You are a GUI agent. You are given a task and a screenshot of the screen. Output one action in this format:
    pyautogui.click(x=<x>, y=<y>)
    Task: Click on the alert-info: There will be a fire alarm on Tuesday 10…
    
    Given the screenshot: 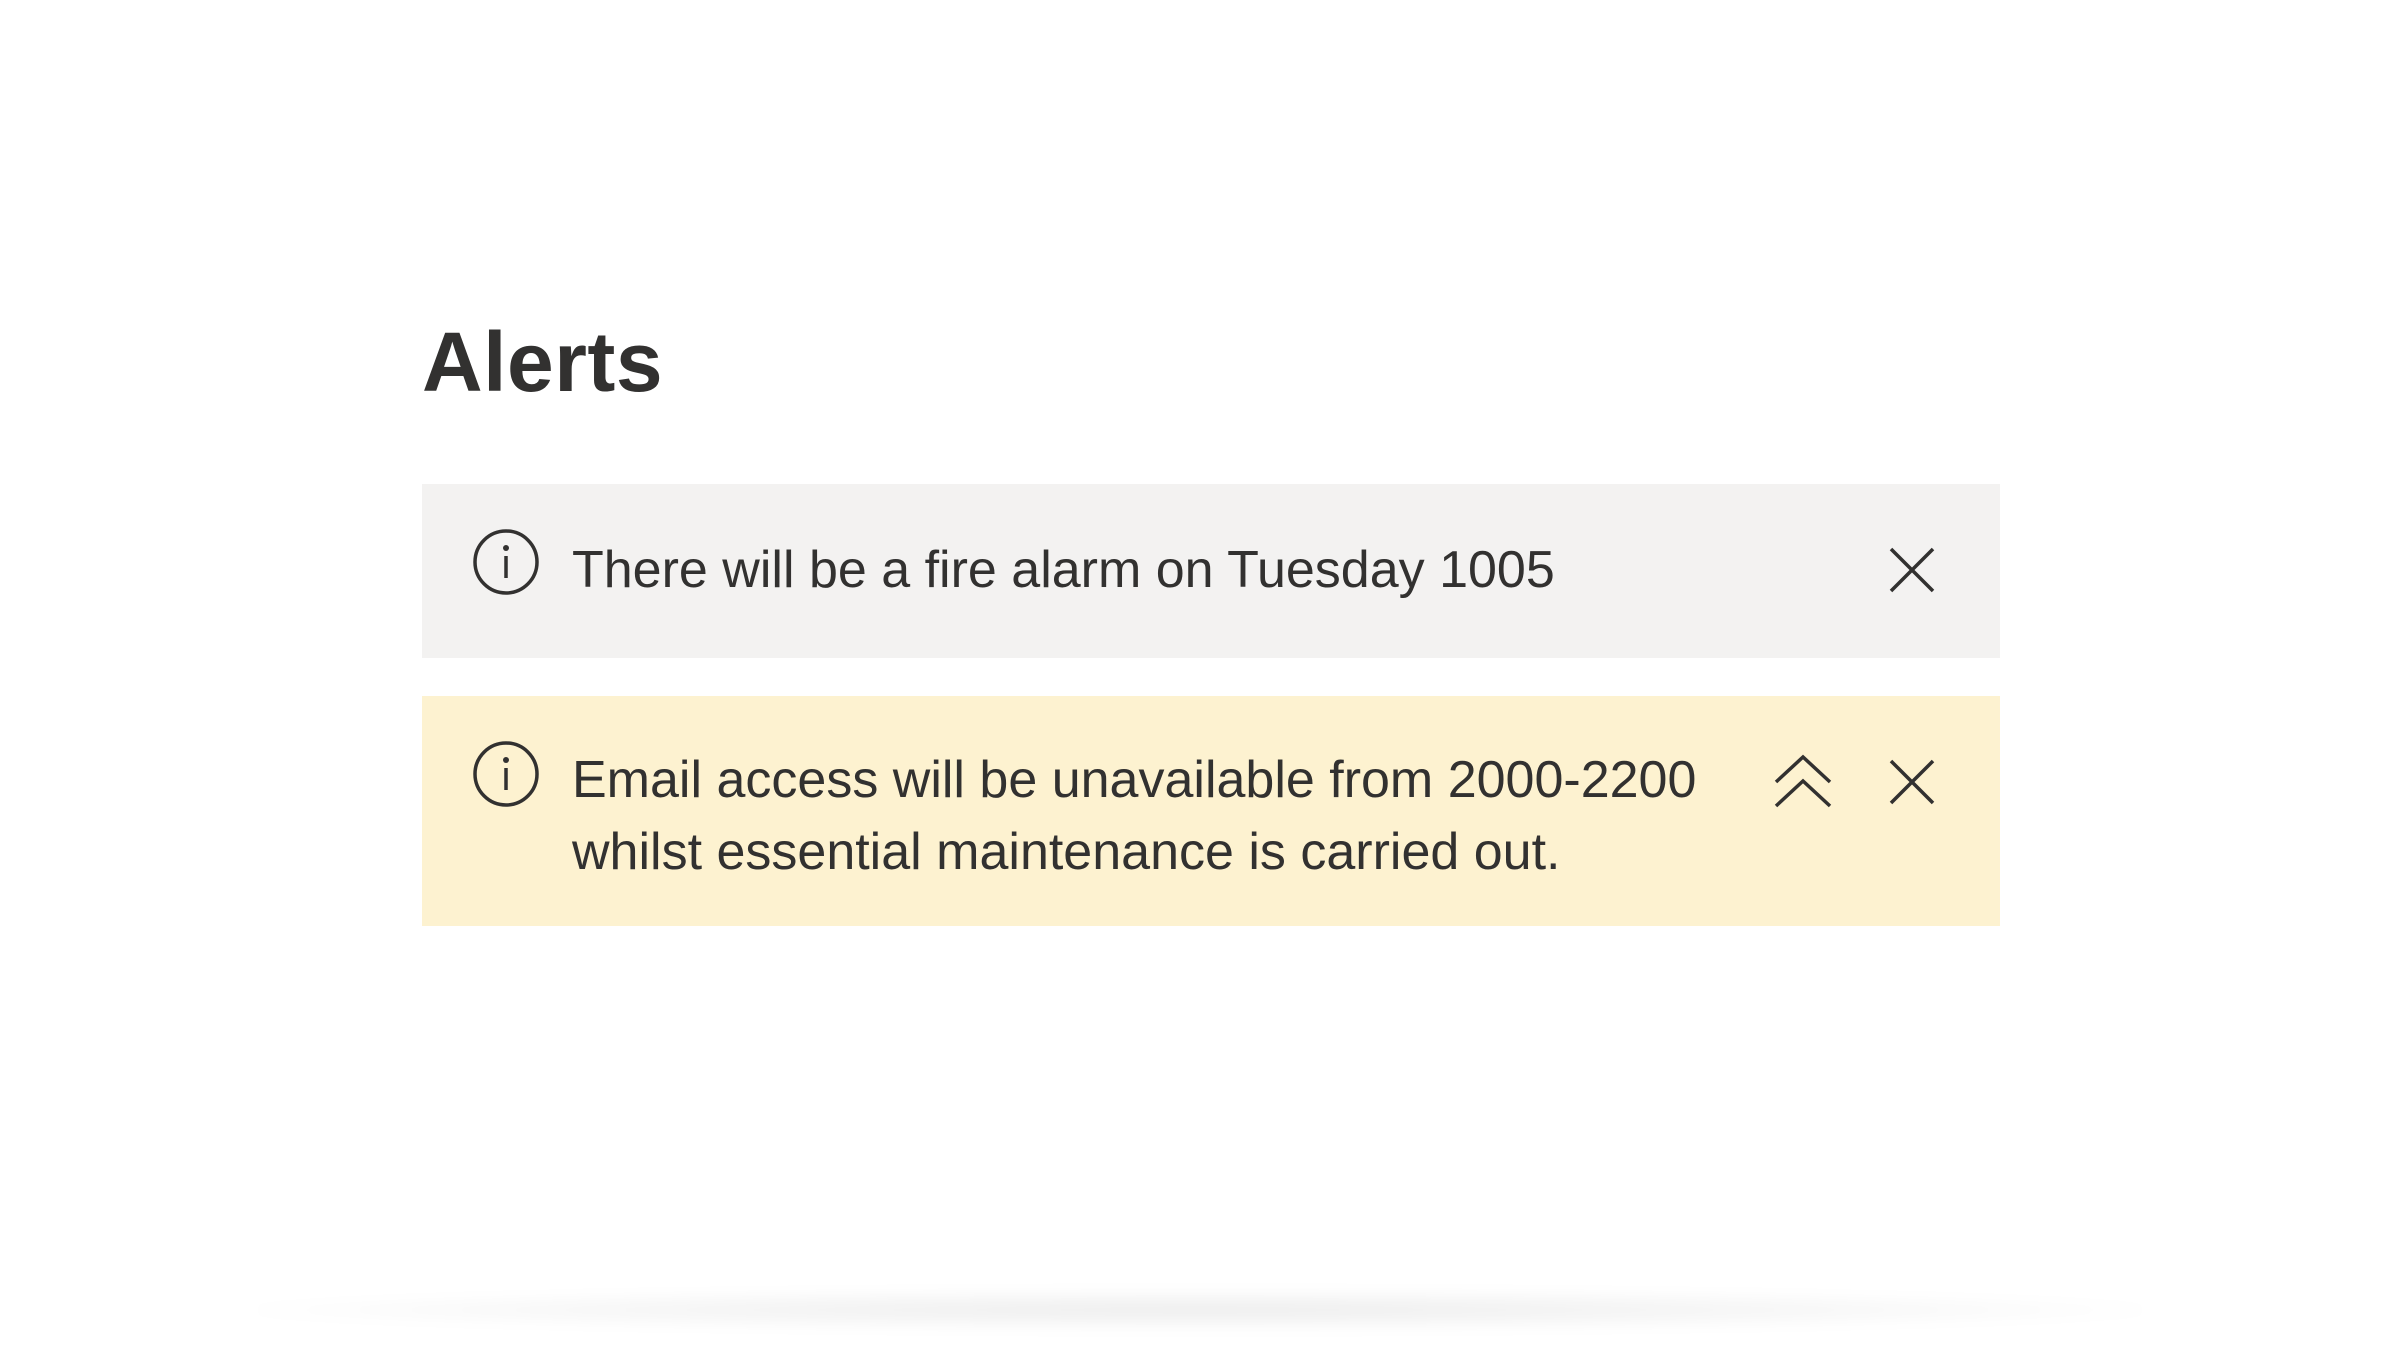 What is the action you would take?
    pyautogui.click(x=1211, y=571)
    